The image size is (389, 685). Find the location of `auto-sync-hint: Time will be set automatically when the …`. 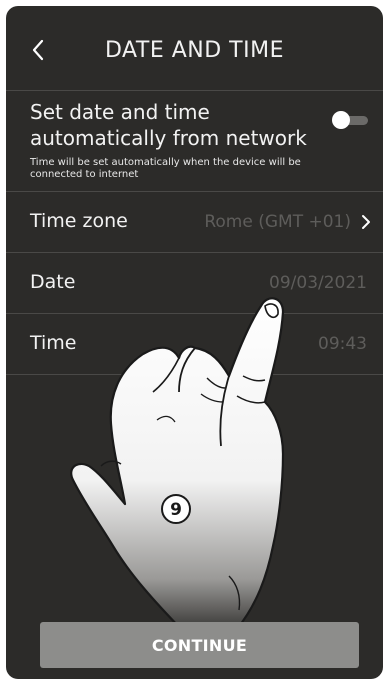

auto-sync-hint: Time will be set automatically when the … is located at coordinates (165, 168).